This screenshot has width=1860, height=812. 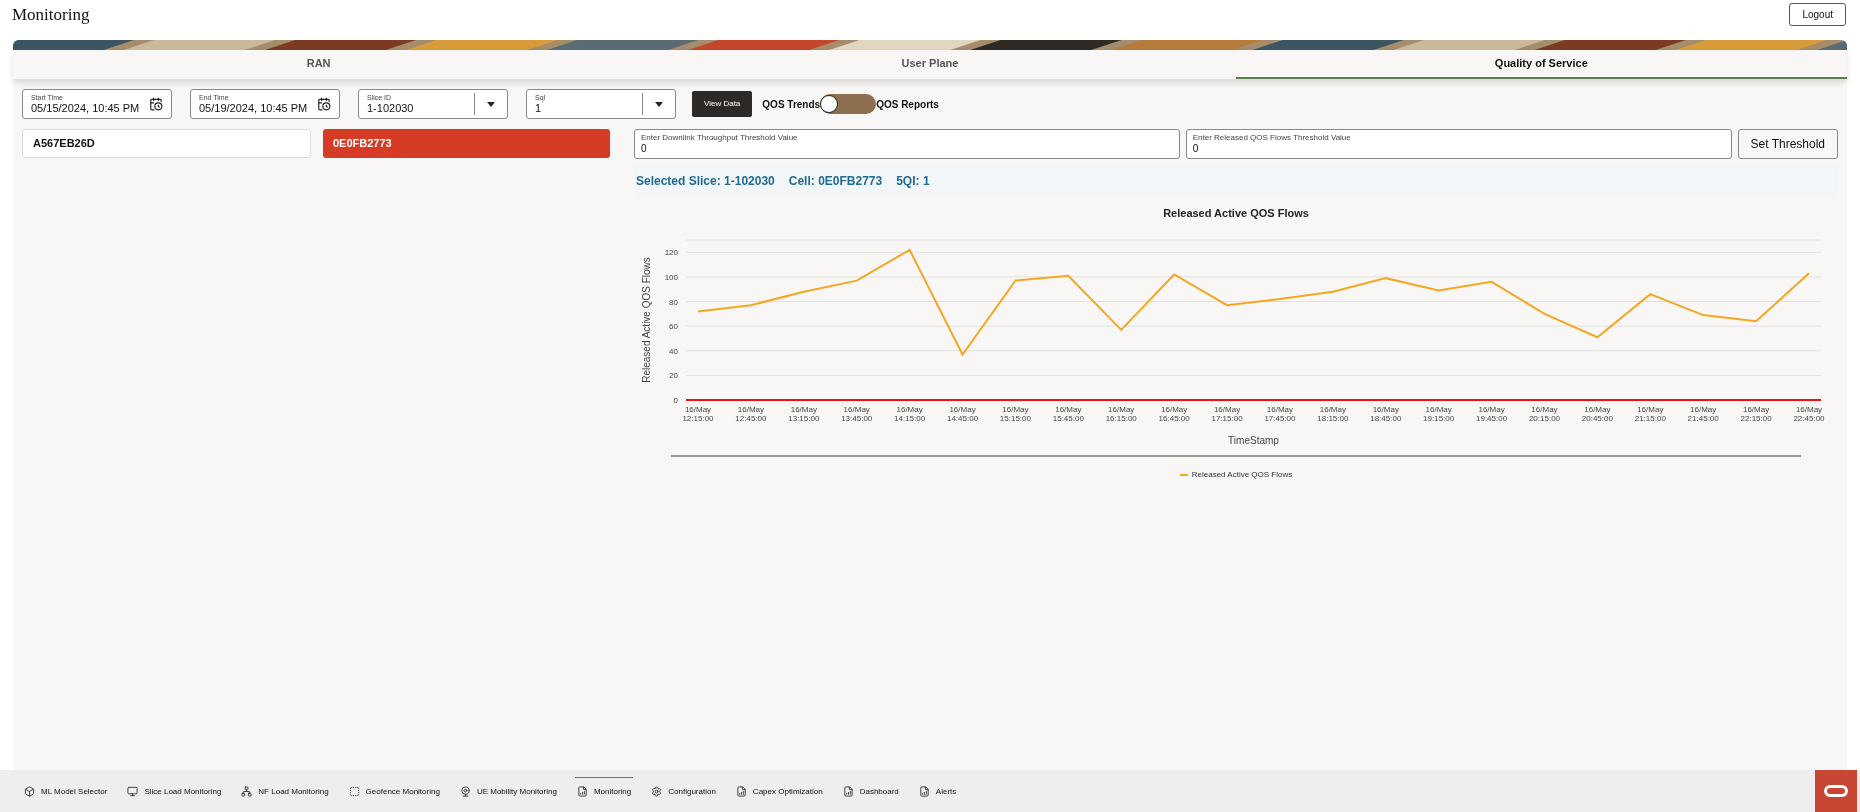 What do you see at coordinates (508, 791) in the screenshot?
I see `nav-item: UE Mobility Monitoring` at bounding box center [508, 791].